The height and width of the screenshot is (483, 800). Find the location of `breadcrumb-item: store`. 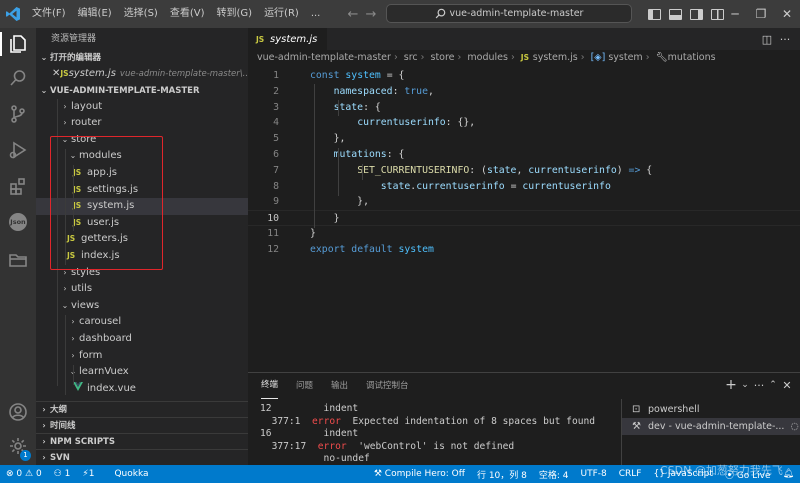

breadcrumb-item: store is located at coordinates (443, 57).